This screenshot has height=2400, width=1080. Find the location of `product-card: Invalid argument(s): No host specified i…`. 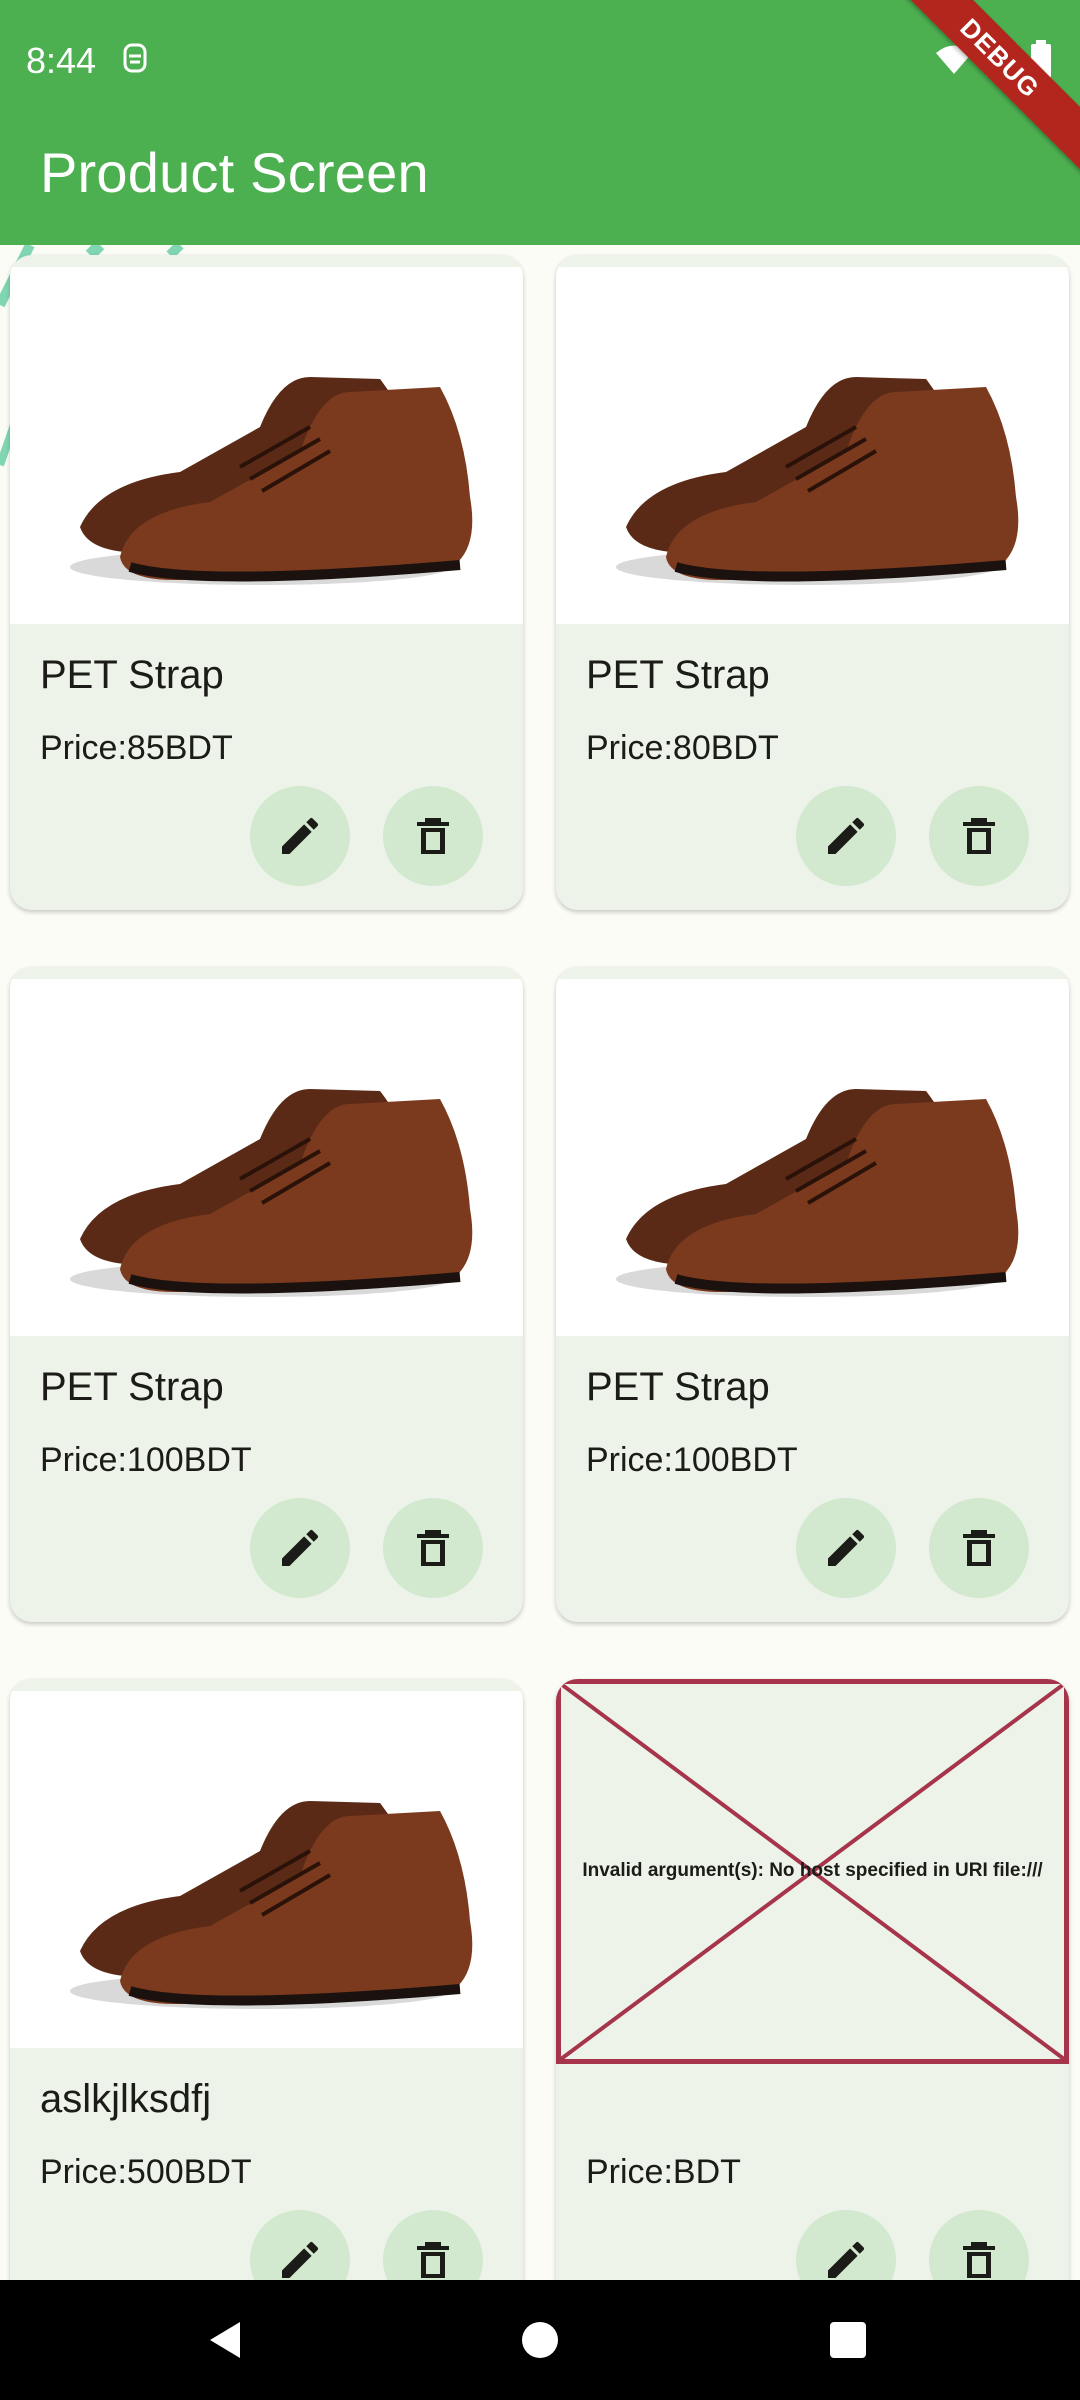

product-card: Invalid argument(s): No host specified i… is located at coordinates (812, 2006).